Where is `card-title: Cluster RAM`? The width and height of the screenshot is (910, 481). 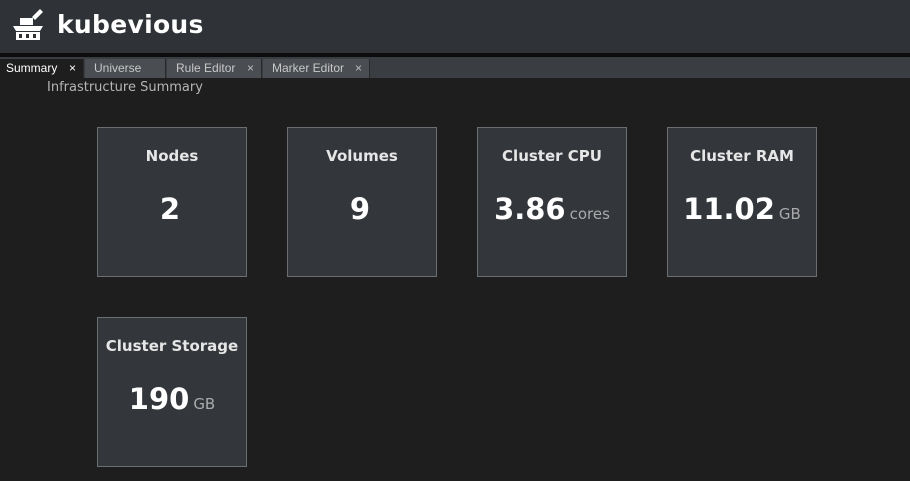
card-title: Cluster RAM is located at coordinates (742, 156).